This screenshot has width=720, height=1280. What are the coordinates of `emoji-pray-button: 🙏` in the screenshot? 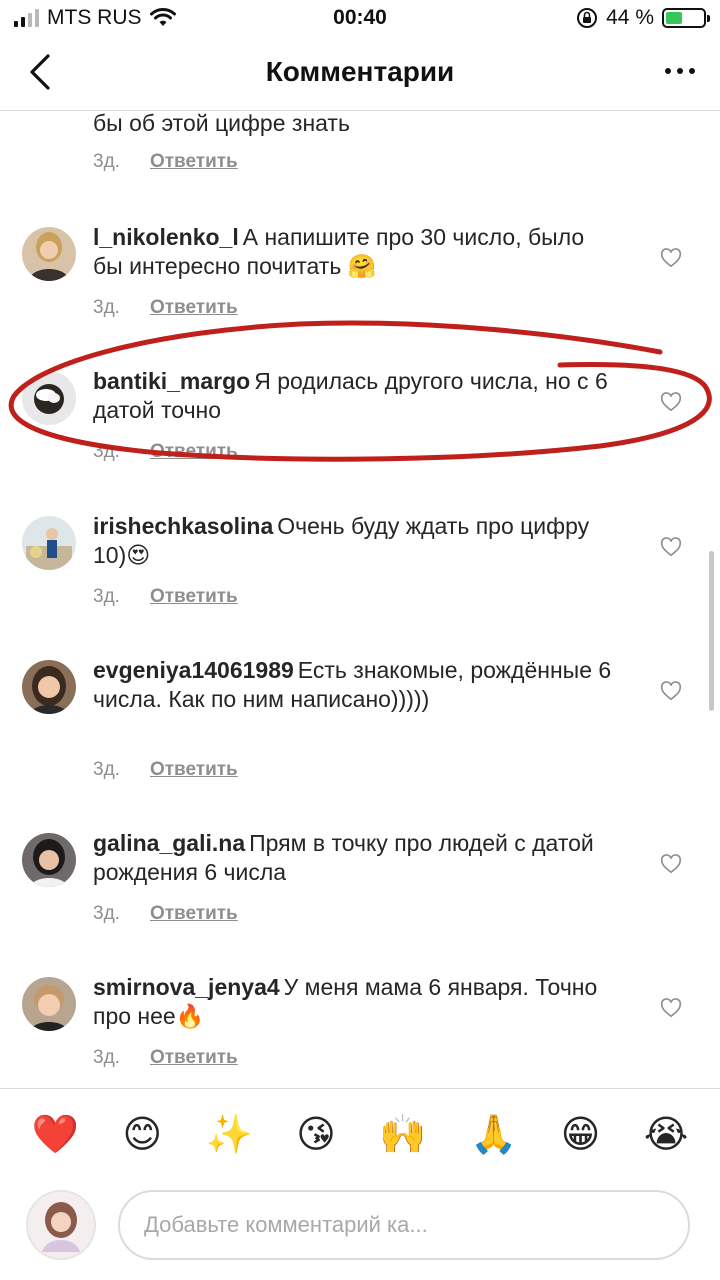 It's located at (493, 1134).